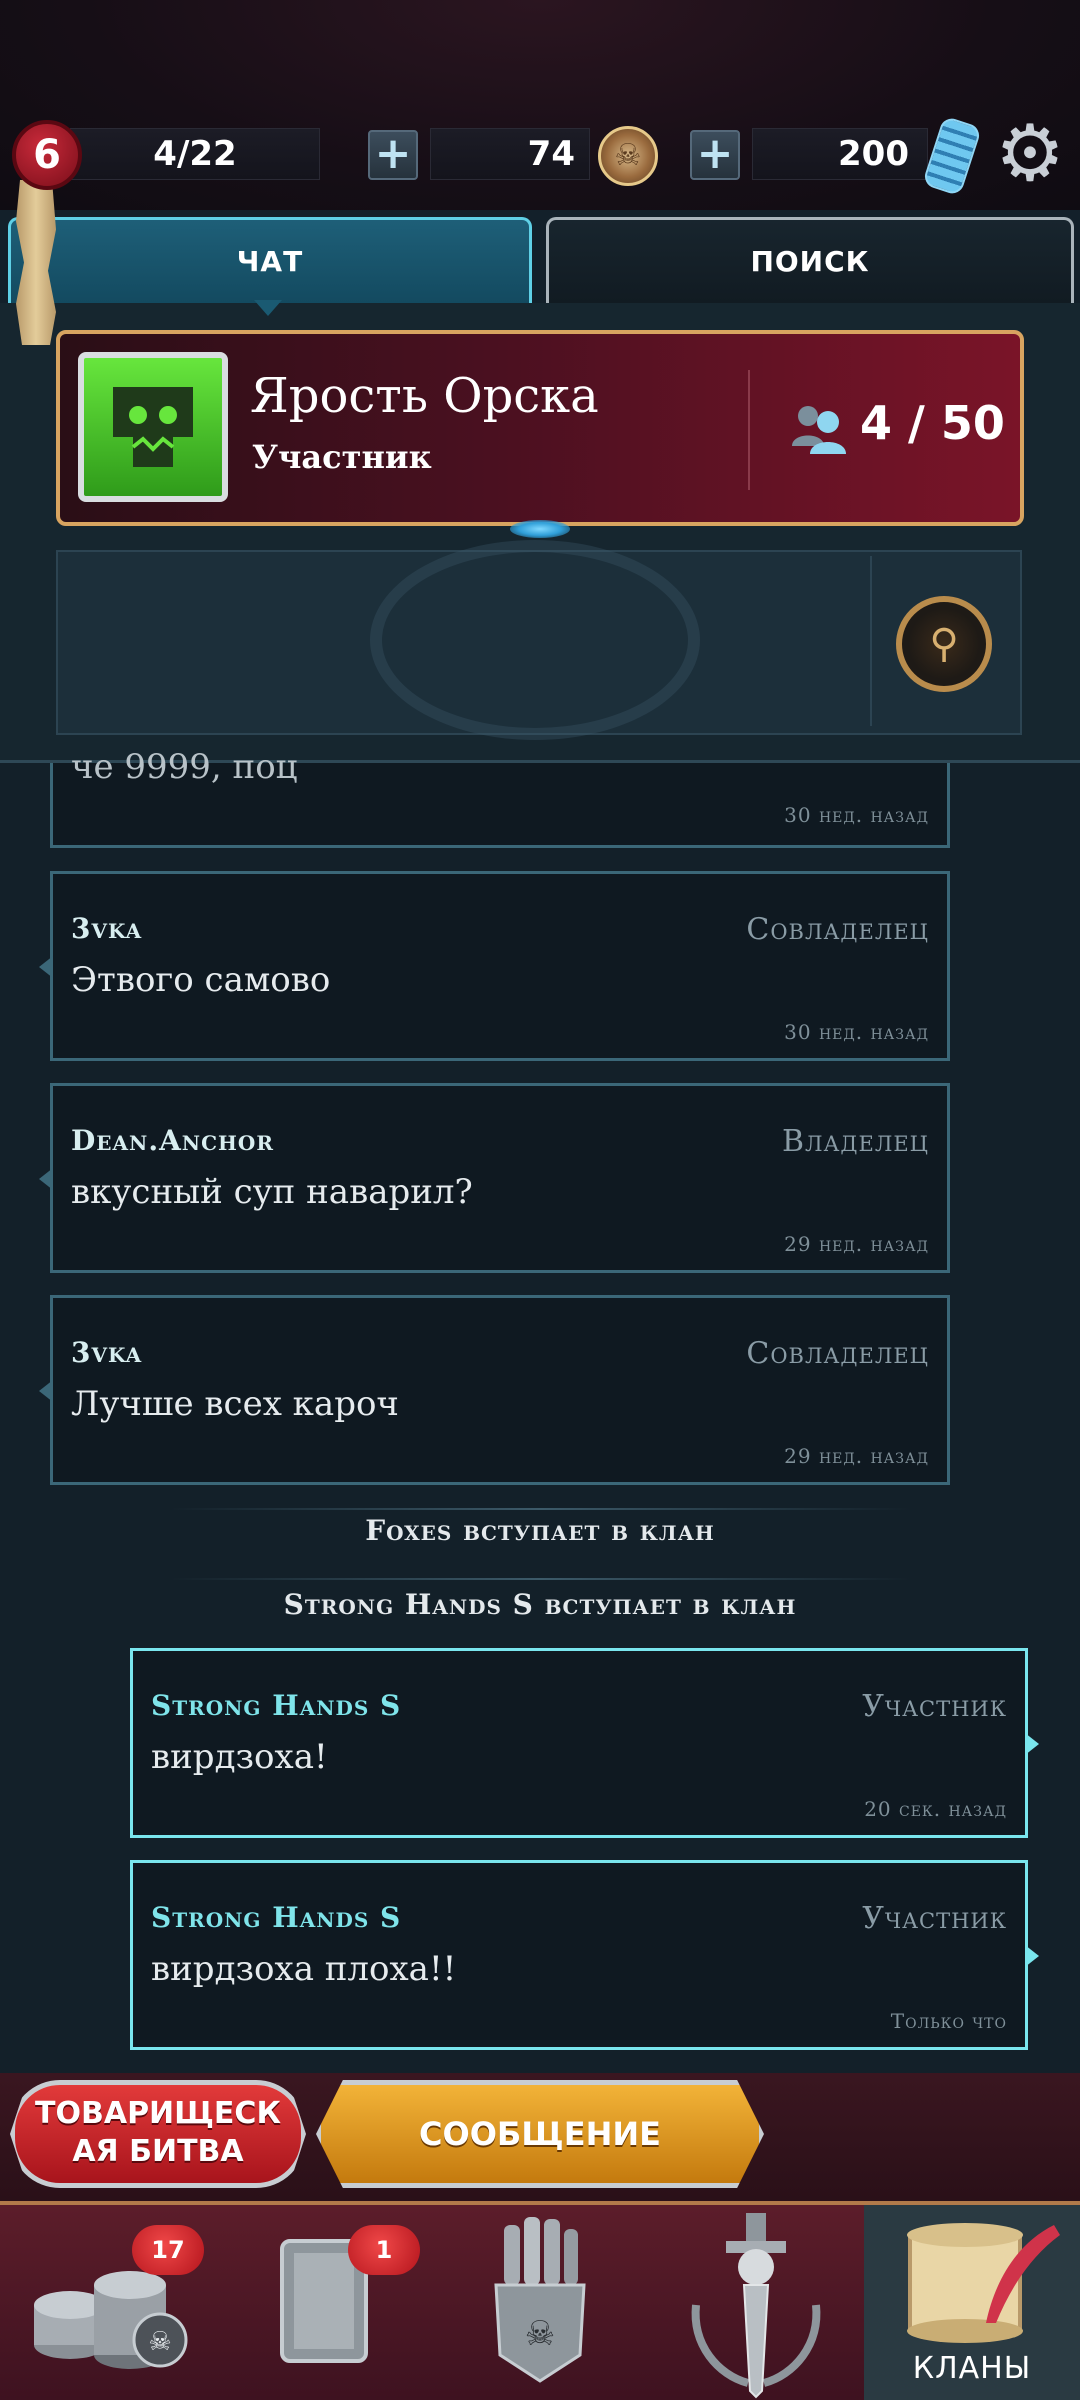 The height and width of the screenshot is (2400, 1080). What do you see at coordinates (270, 260) in the screenshot?
I see `tab-chat: ЧАТ` at bounding box center [270, 260].